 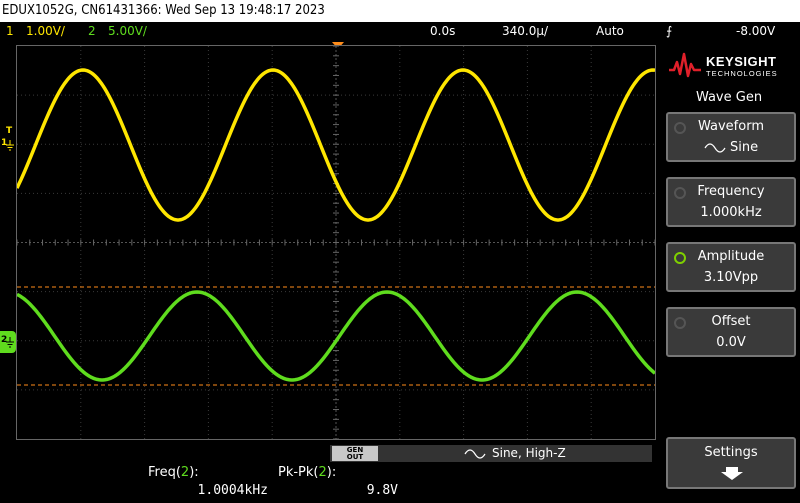 What do you see at coordinates (731, 463) in the screenshot?
I see `settings-softkey: Settings` at bounding box center [731, 463].